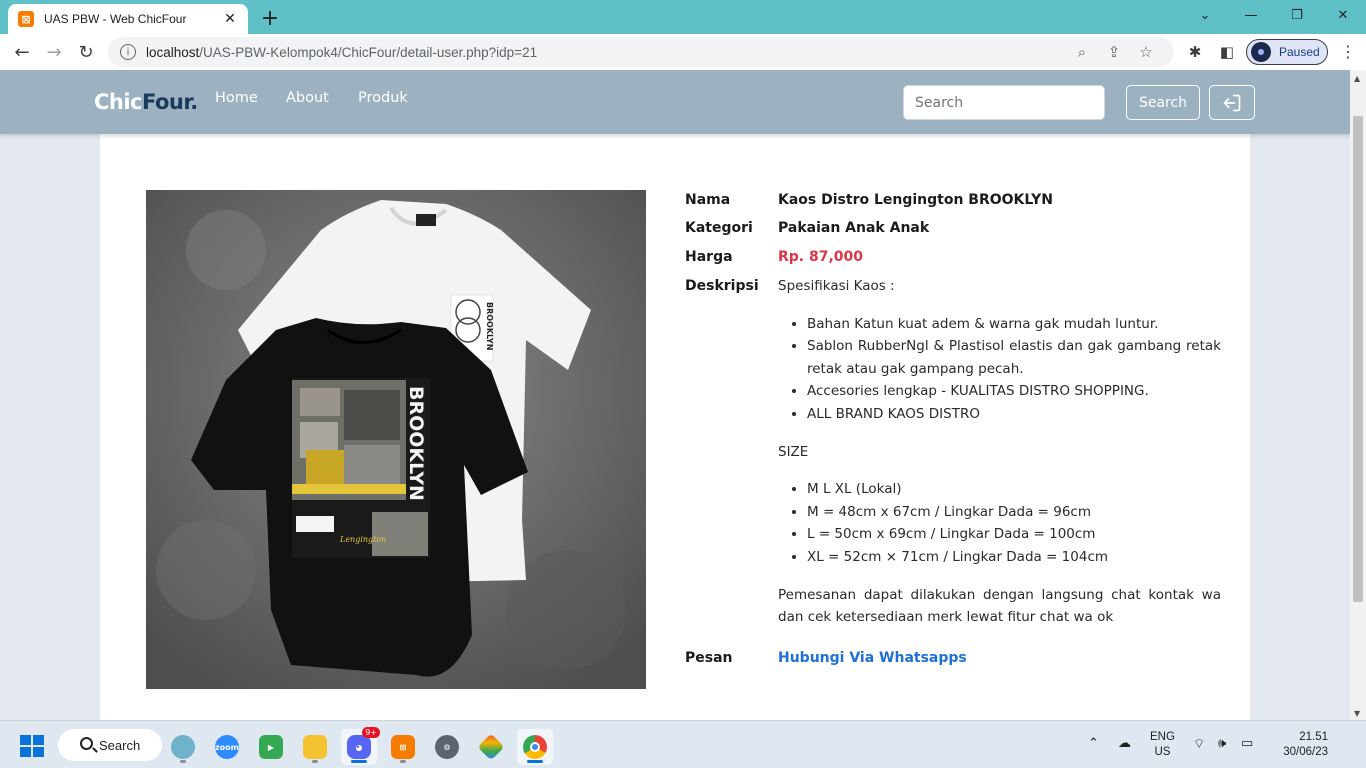  Describe the element at coordinates (1162, 745) in the screenshot. I see `language-indicator: ENG US` at that location.